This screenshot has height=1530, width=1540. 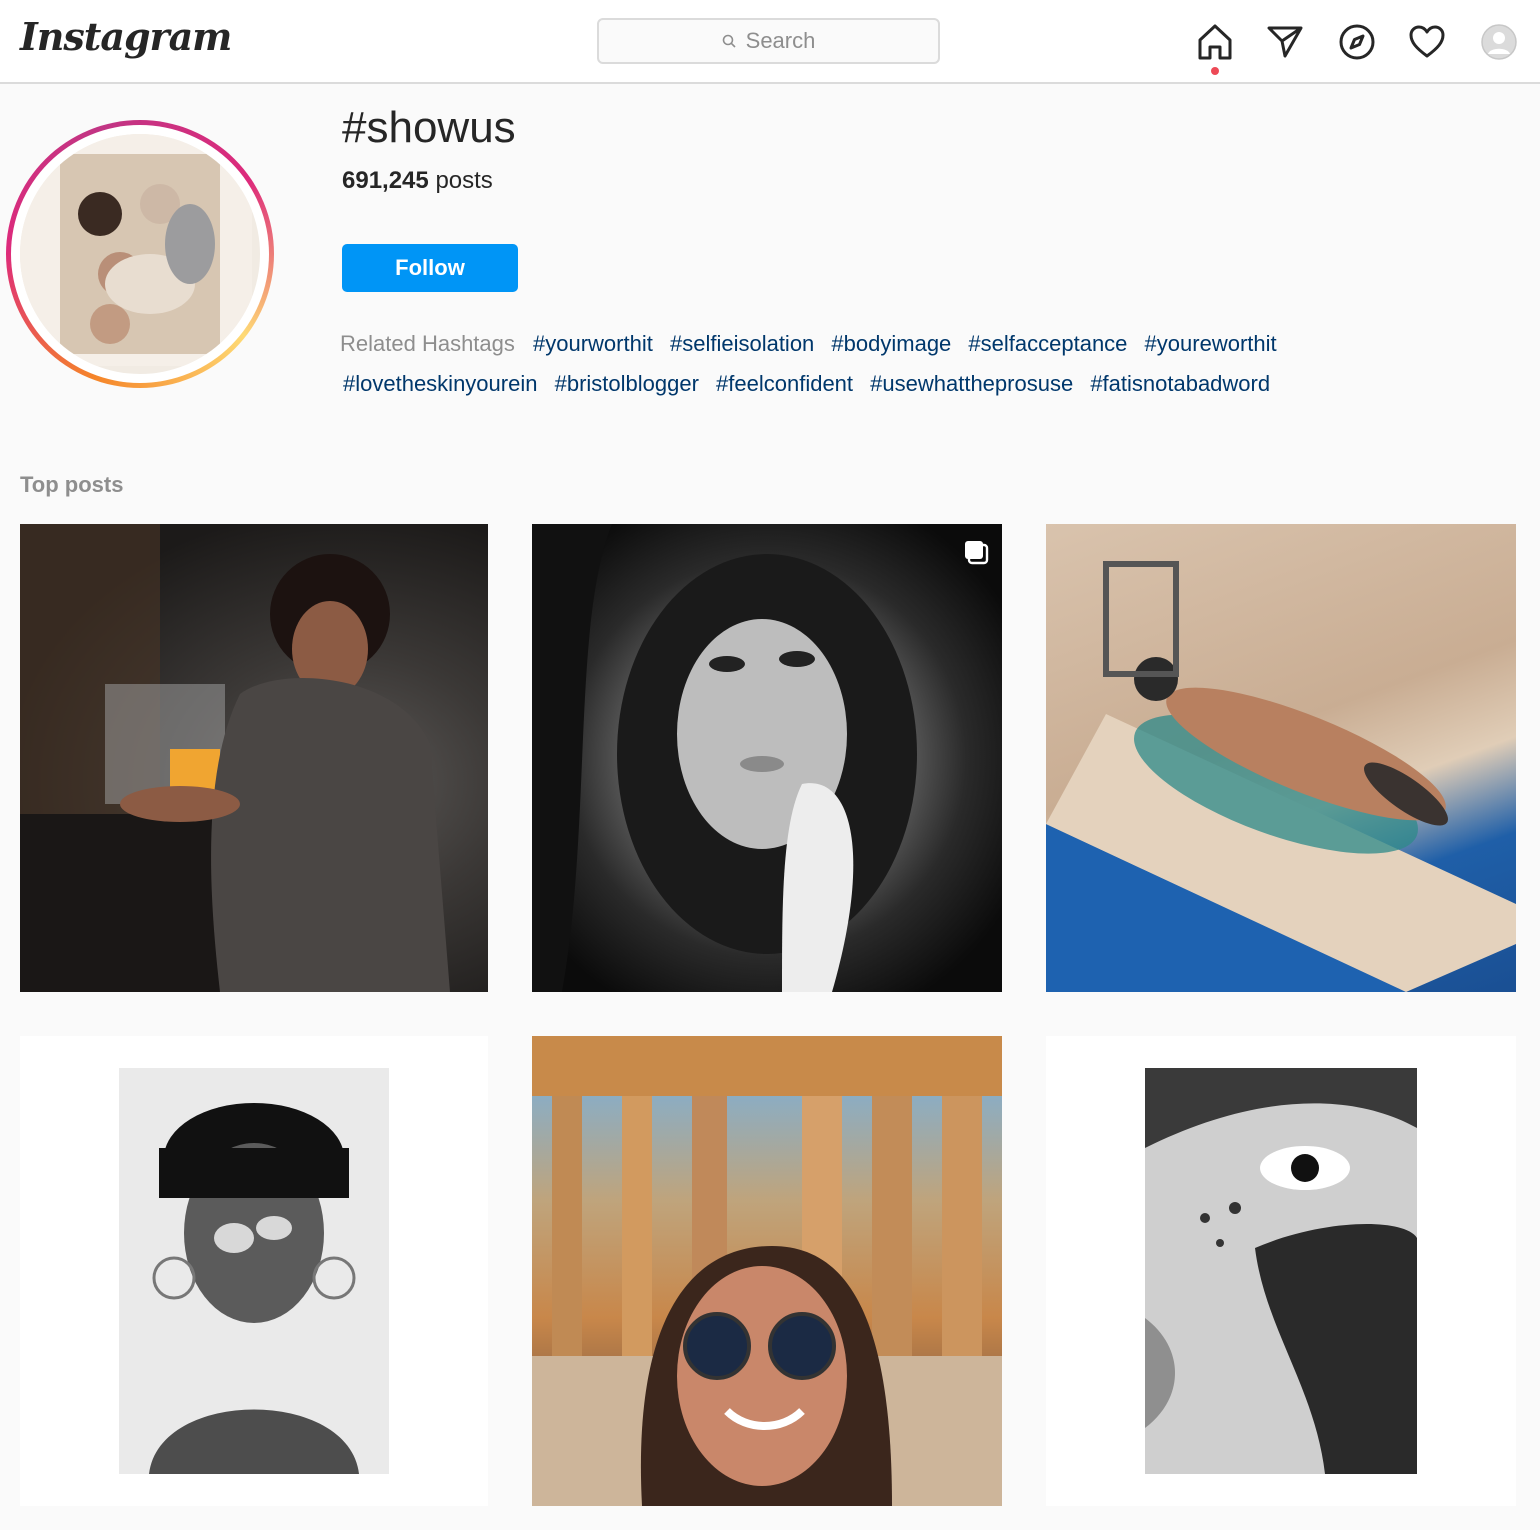 What do you see at coordinates (429, 127) in the screenshot?
I see `hashtag-title: #showus` at bounding box center [429, 127].